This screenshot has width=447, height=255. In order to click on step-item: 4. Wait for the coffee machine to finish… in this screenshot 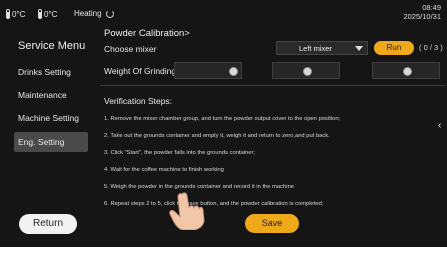, I will do `click(164, 170)`.